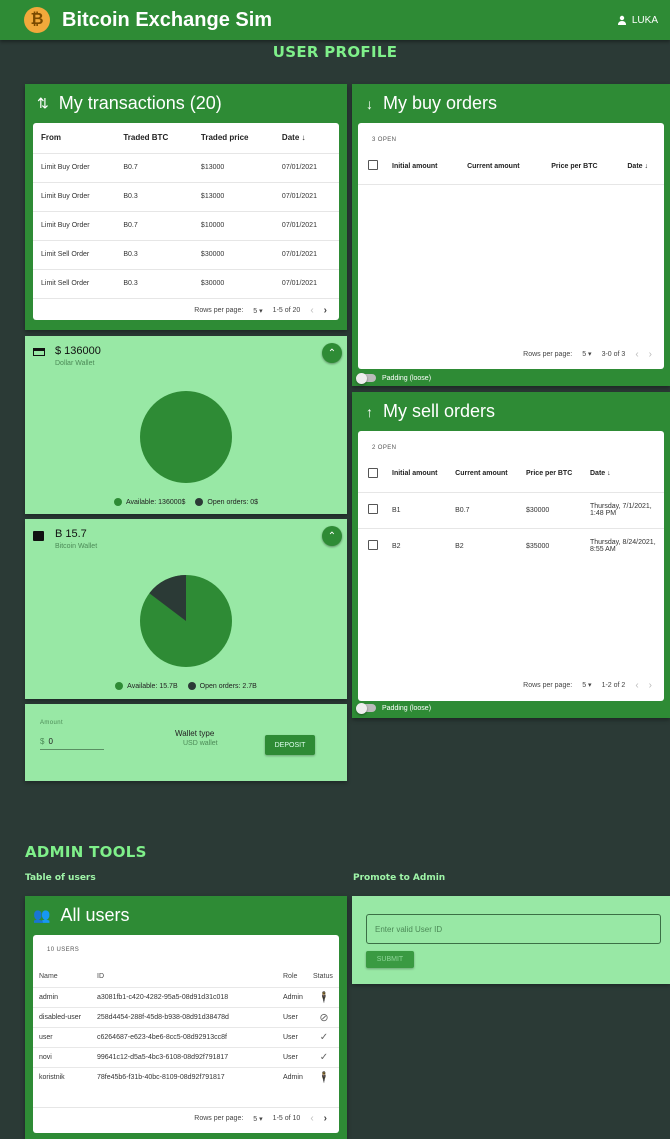  What do you see at coordinates (42, 915) in the screenshot?
I see `group-icon: 👥` at bounding box center [42, 915].